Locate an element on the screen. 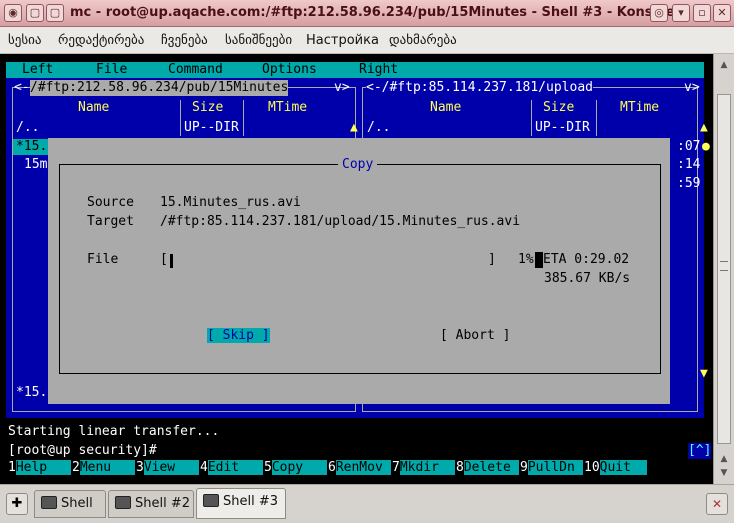  right-panel-path: <-/#ftp:85.114.237.181/upload is located at coordinates (479, 88).